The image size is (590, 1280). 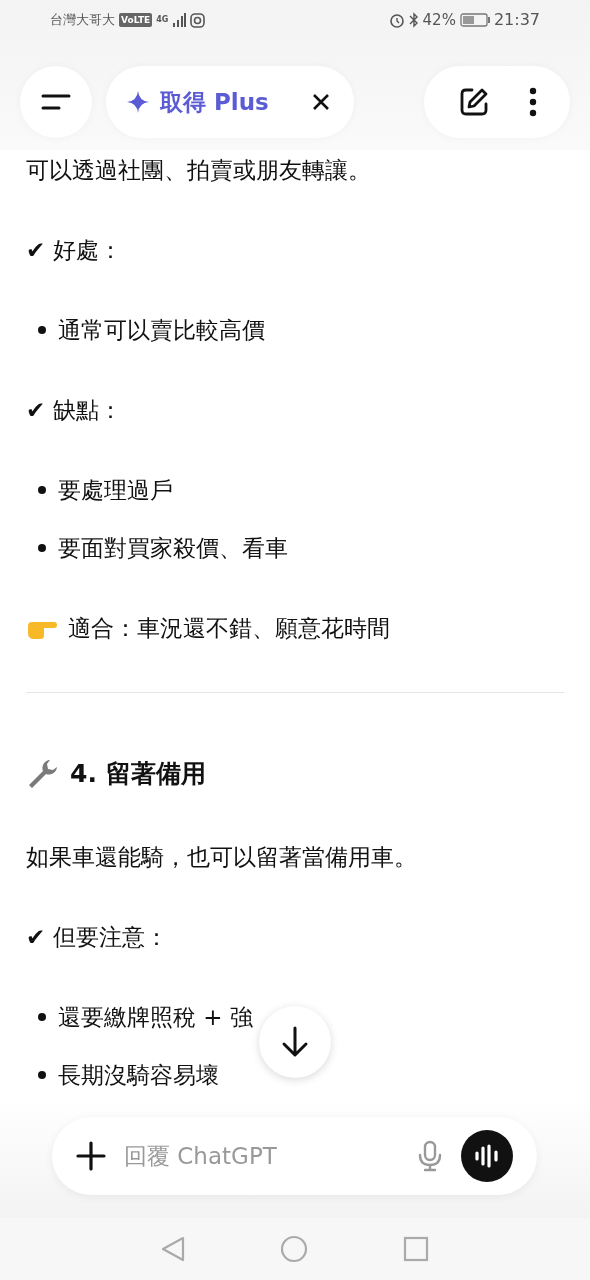 I want to click on camera-app-icon, so click(x=198, y=20).